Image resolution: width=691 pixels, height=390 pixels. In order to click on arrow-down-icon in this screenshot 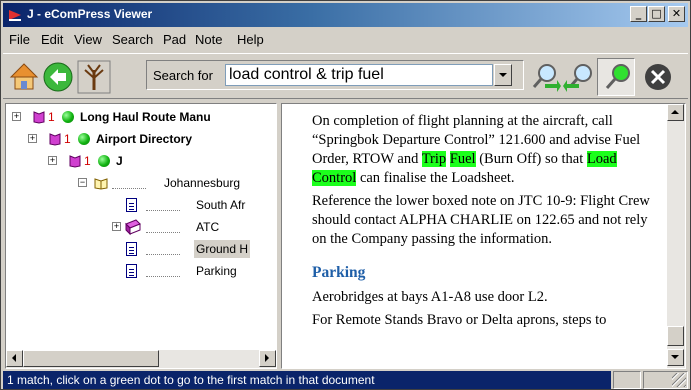, I will do `click(675, 357)`.